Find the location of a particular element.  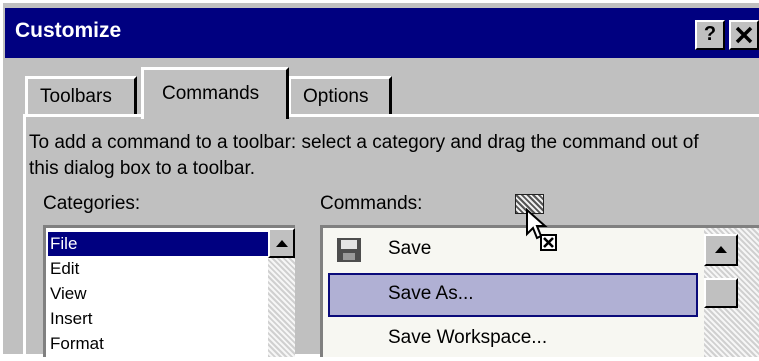

commands-label: Commands: is located at coordinates (371, 203).